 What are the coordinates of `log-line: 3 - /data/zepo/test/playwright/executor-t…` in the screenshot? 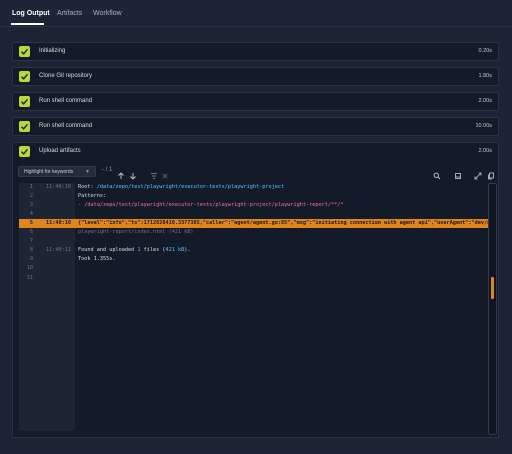 It's located at (254, 205).